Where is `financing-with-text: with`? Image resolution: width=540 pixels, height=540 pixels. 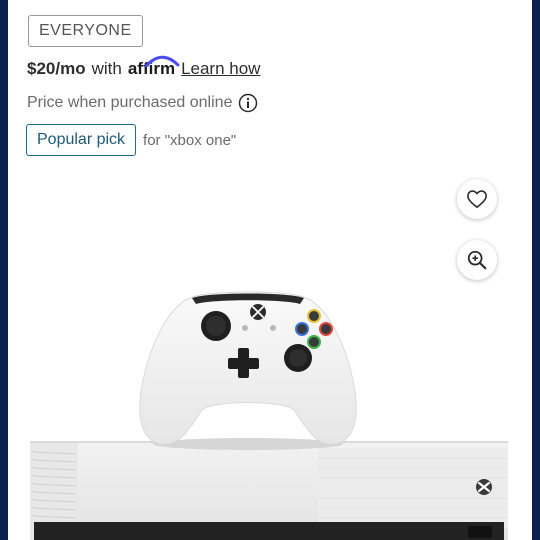
financing-with-text: with is located at coordinates (106, 68).